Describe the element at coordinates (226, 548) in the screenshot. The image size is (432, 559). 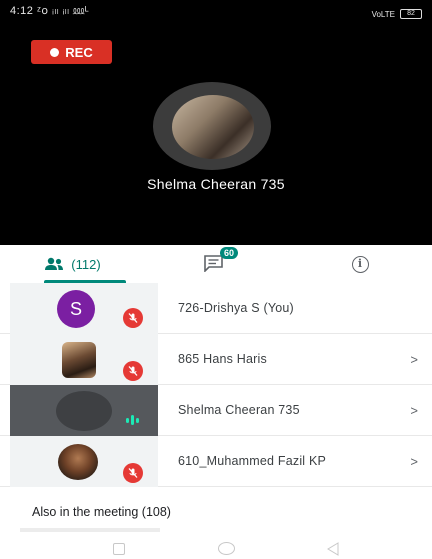
I see `home-icon` at that location.